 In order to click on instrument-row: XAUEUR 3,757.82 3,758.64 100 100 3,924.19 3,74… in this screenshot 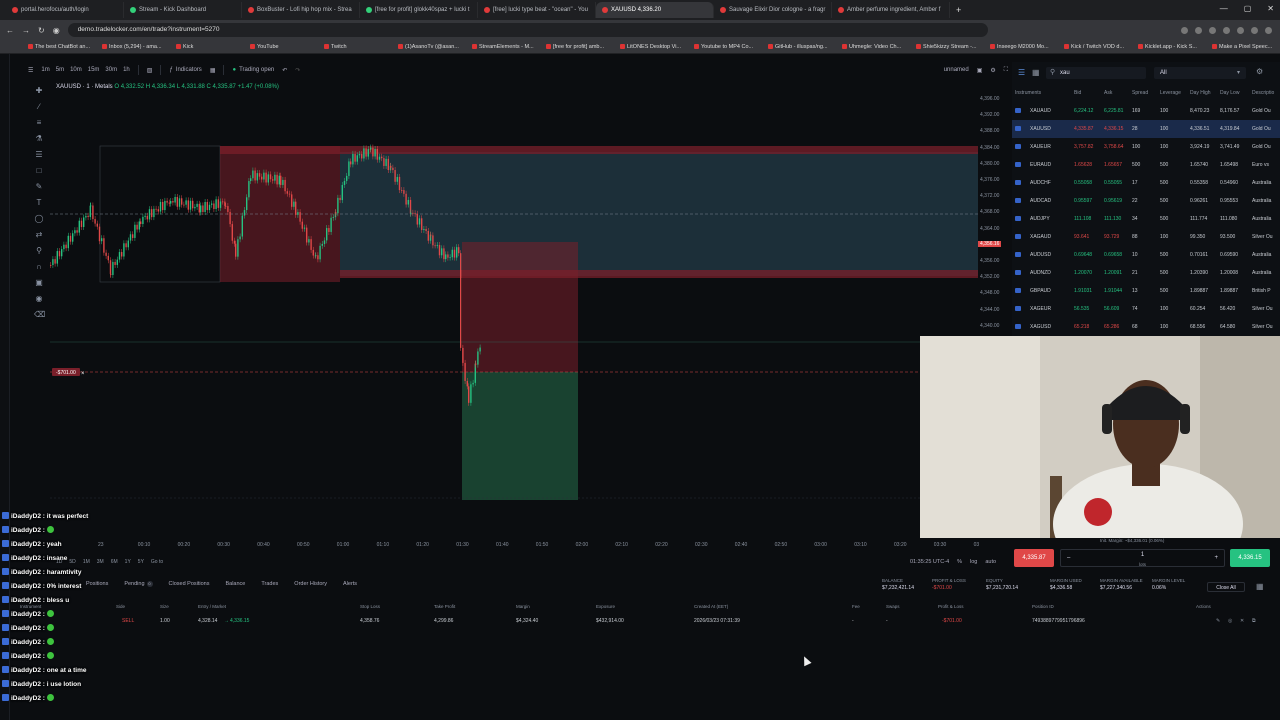, I will do `click(1146, 147)`.